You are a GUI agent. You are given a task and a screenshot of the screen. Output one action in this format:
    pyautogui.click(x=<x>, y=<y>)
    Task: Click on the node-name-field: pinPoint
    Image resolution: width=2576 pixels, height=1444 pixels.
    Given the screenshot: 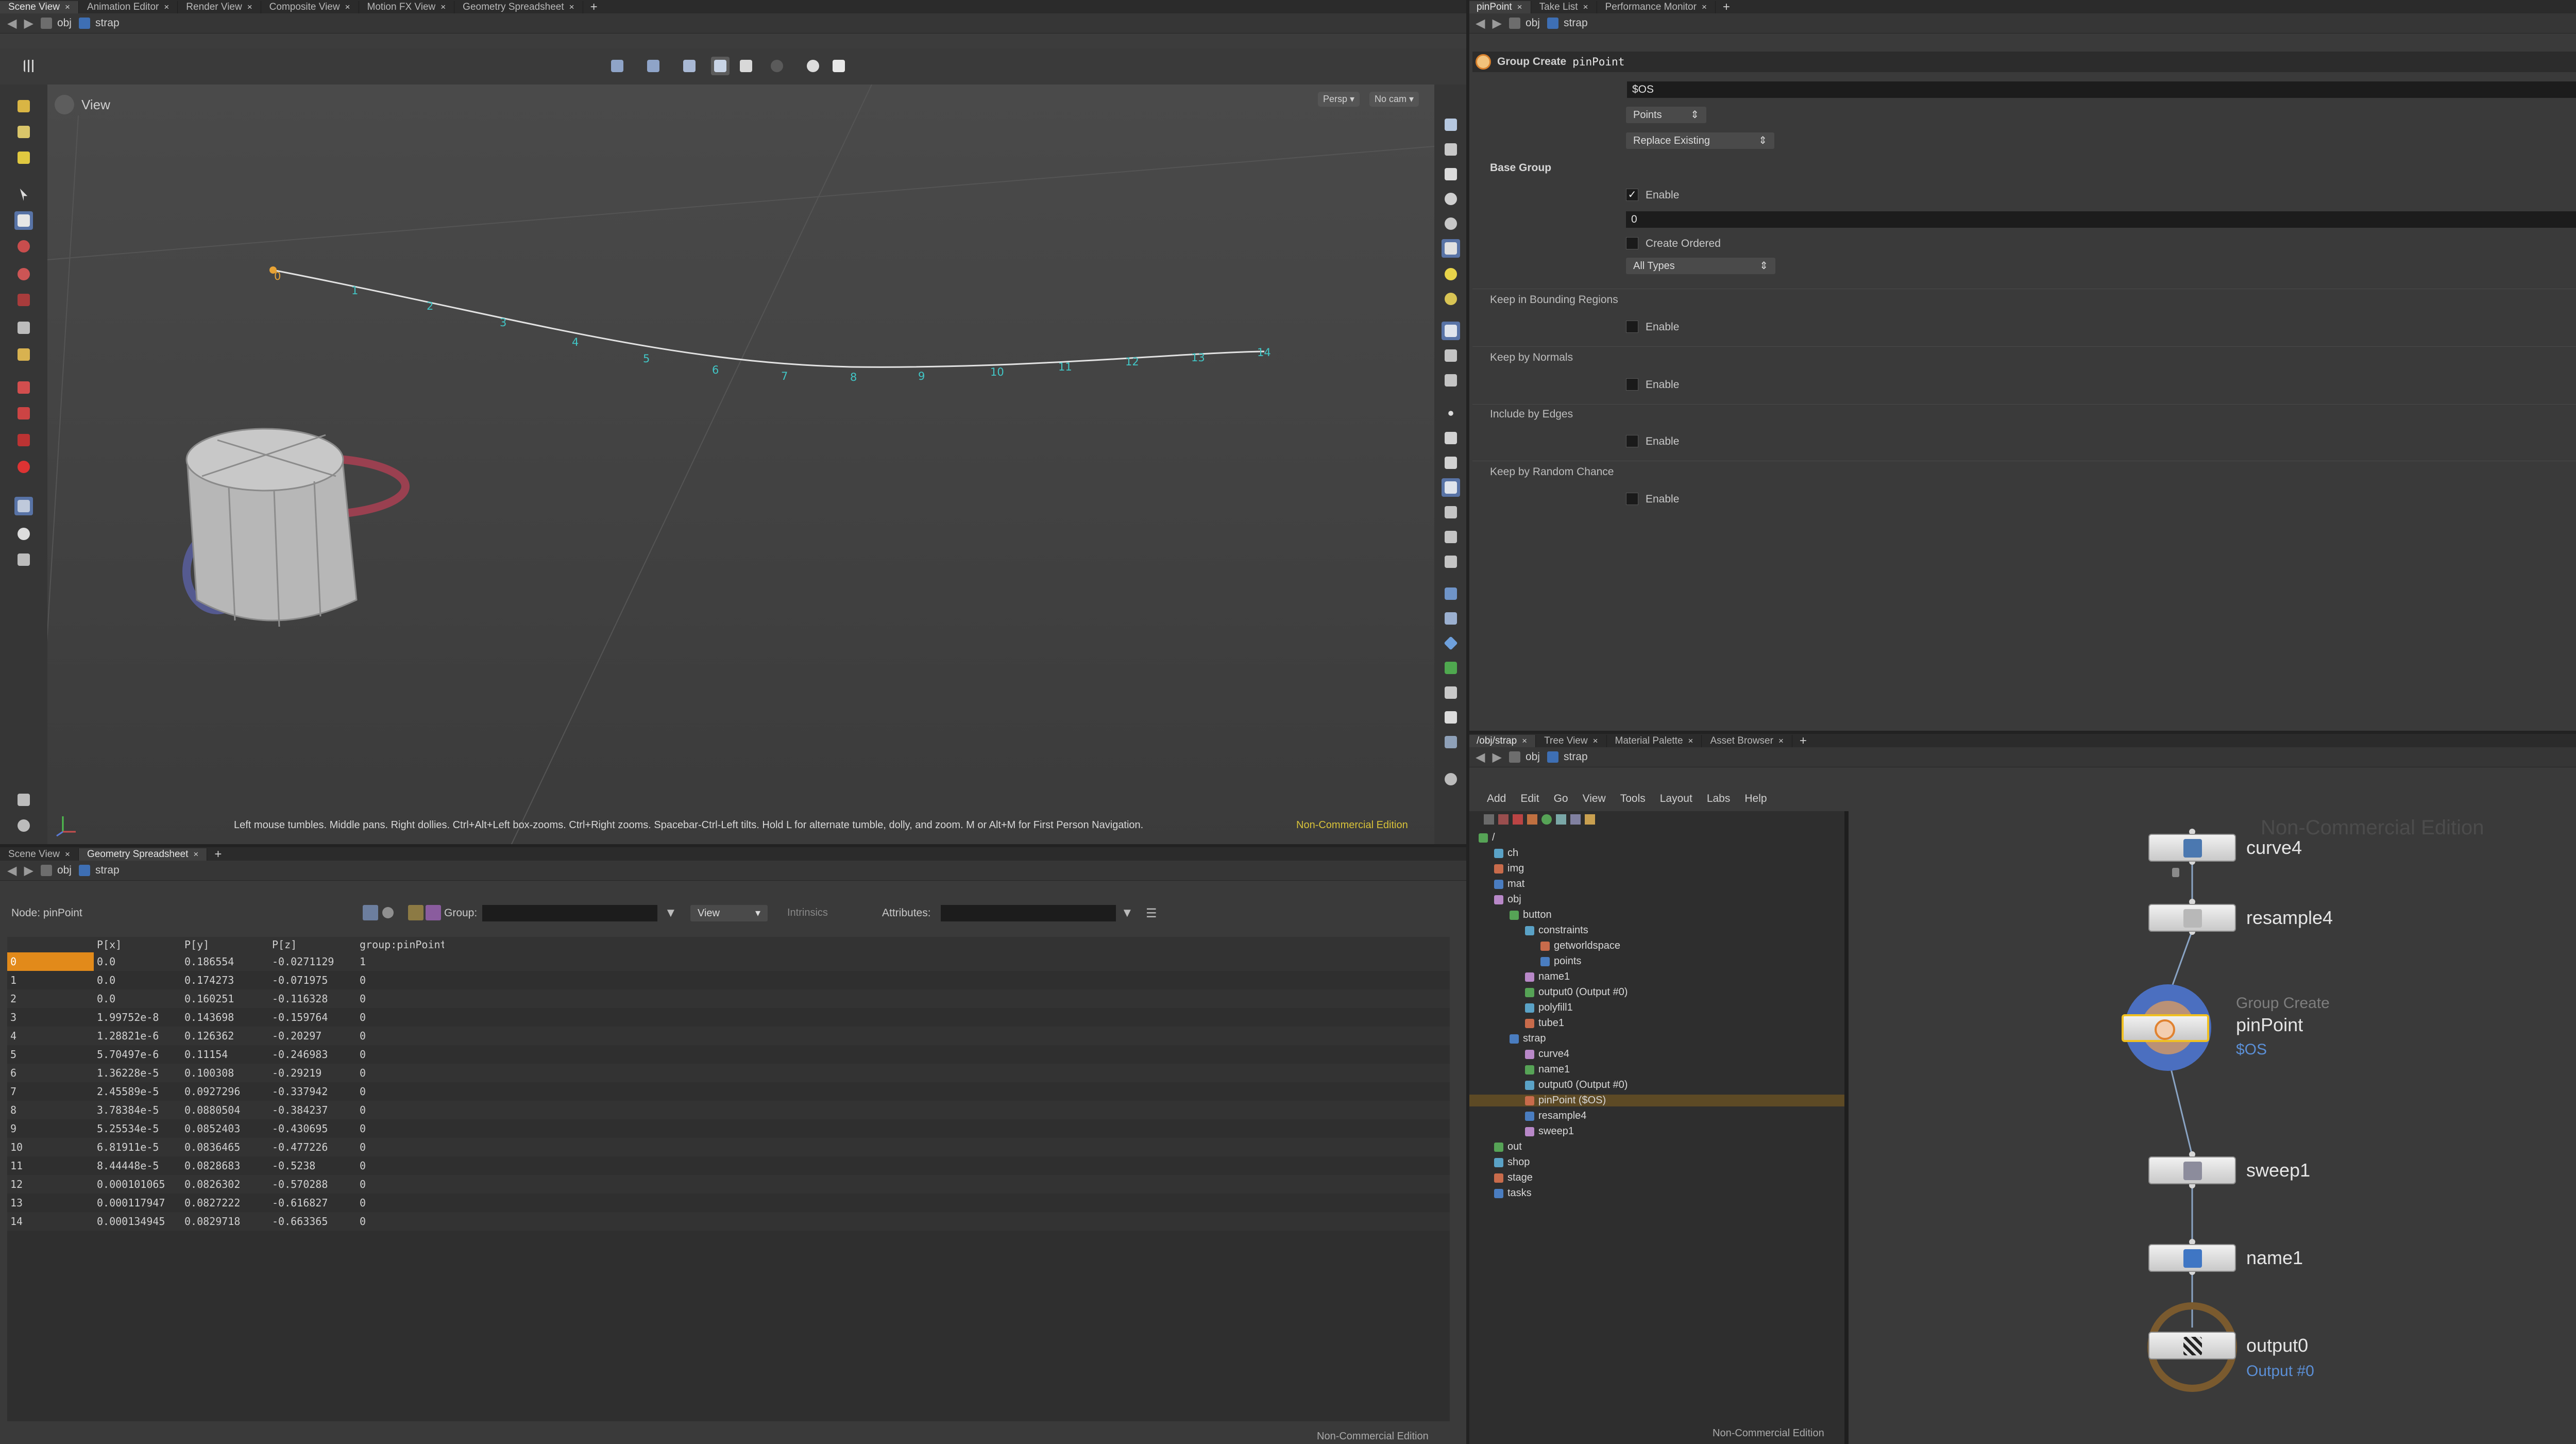 What is the action you would take?
    pyautogui.click(x=1598, y=62)
    